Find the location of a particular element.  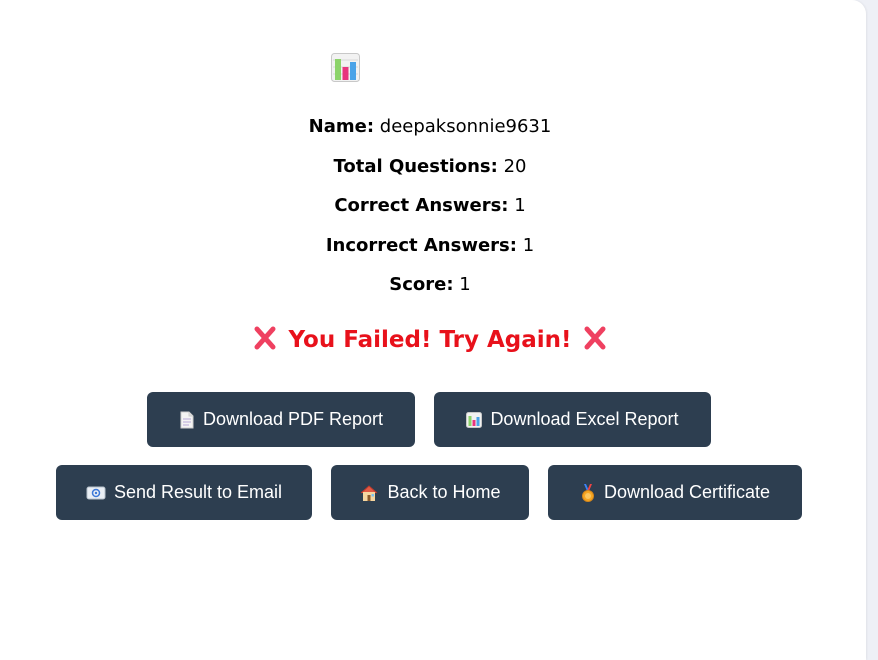

result-message: You Failed! Try Again! is located at coordinates (430, 340).